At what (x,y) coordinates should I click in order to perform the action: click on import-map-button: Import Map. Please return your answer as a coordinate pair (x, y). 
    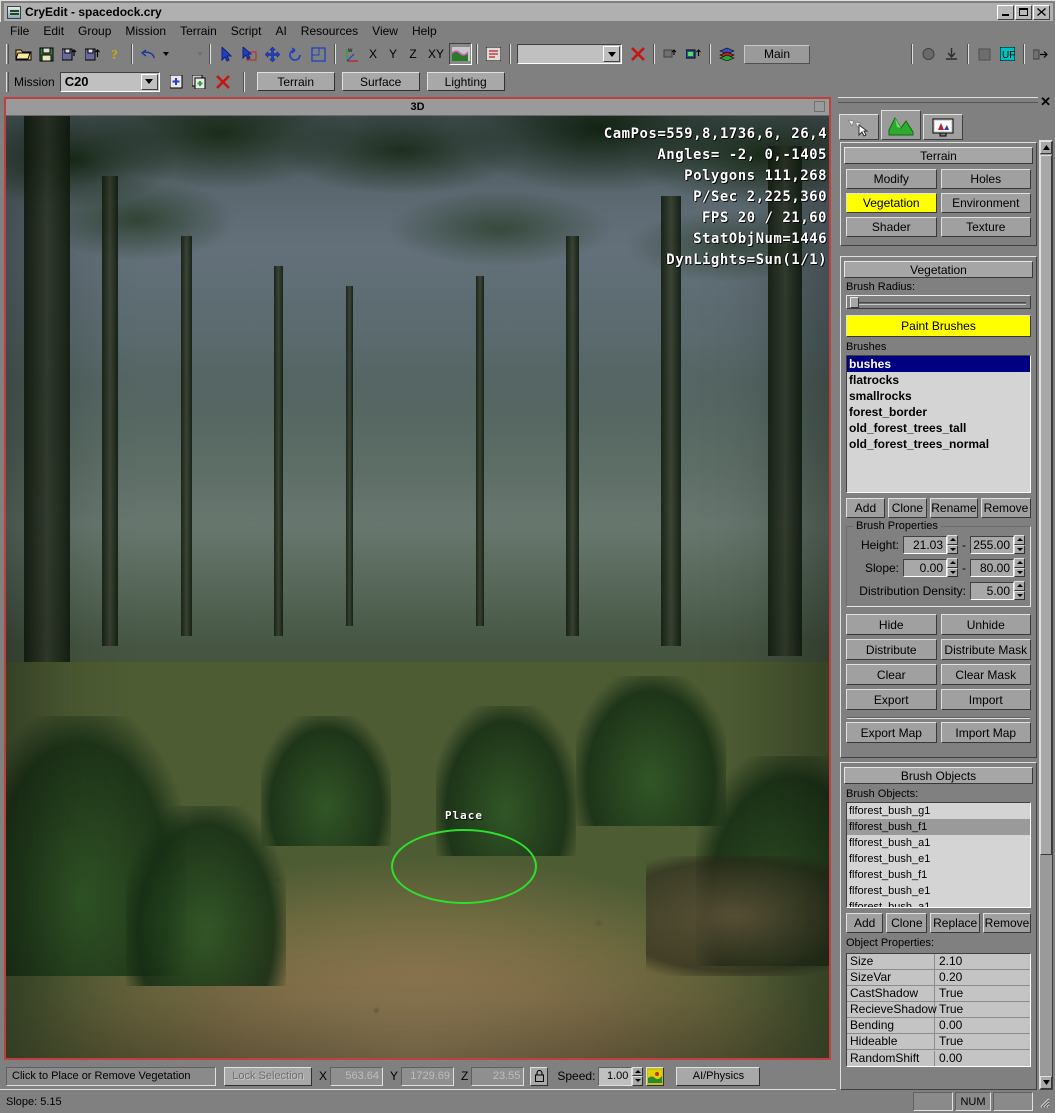
    Looking at the image, I should click on (985, 732).